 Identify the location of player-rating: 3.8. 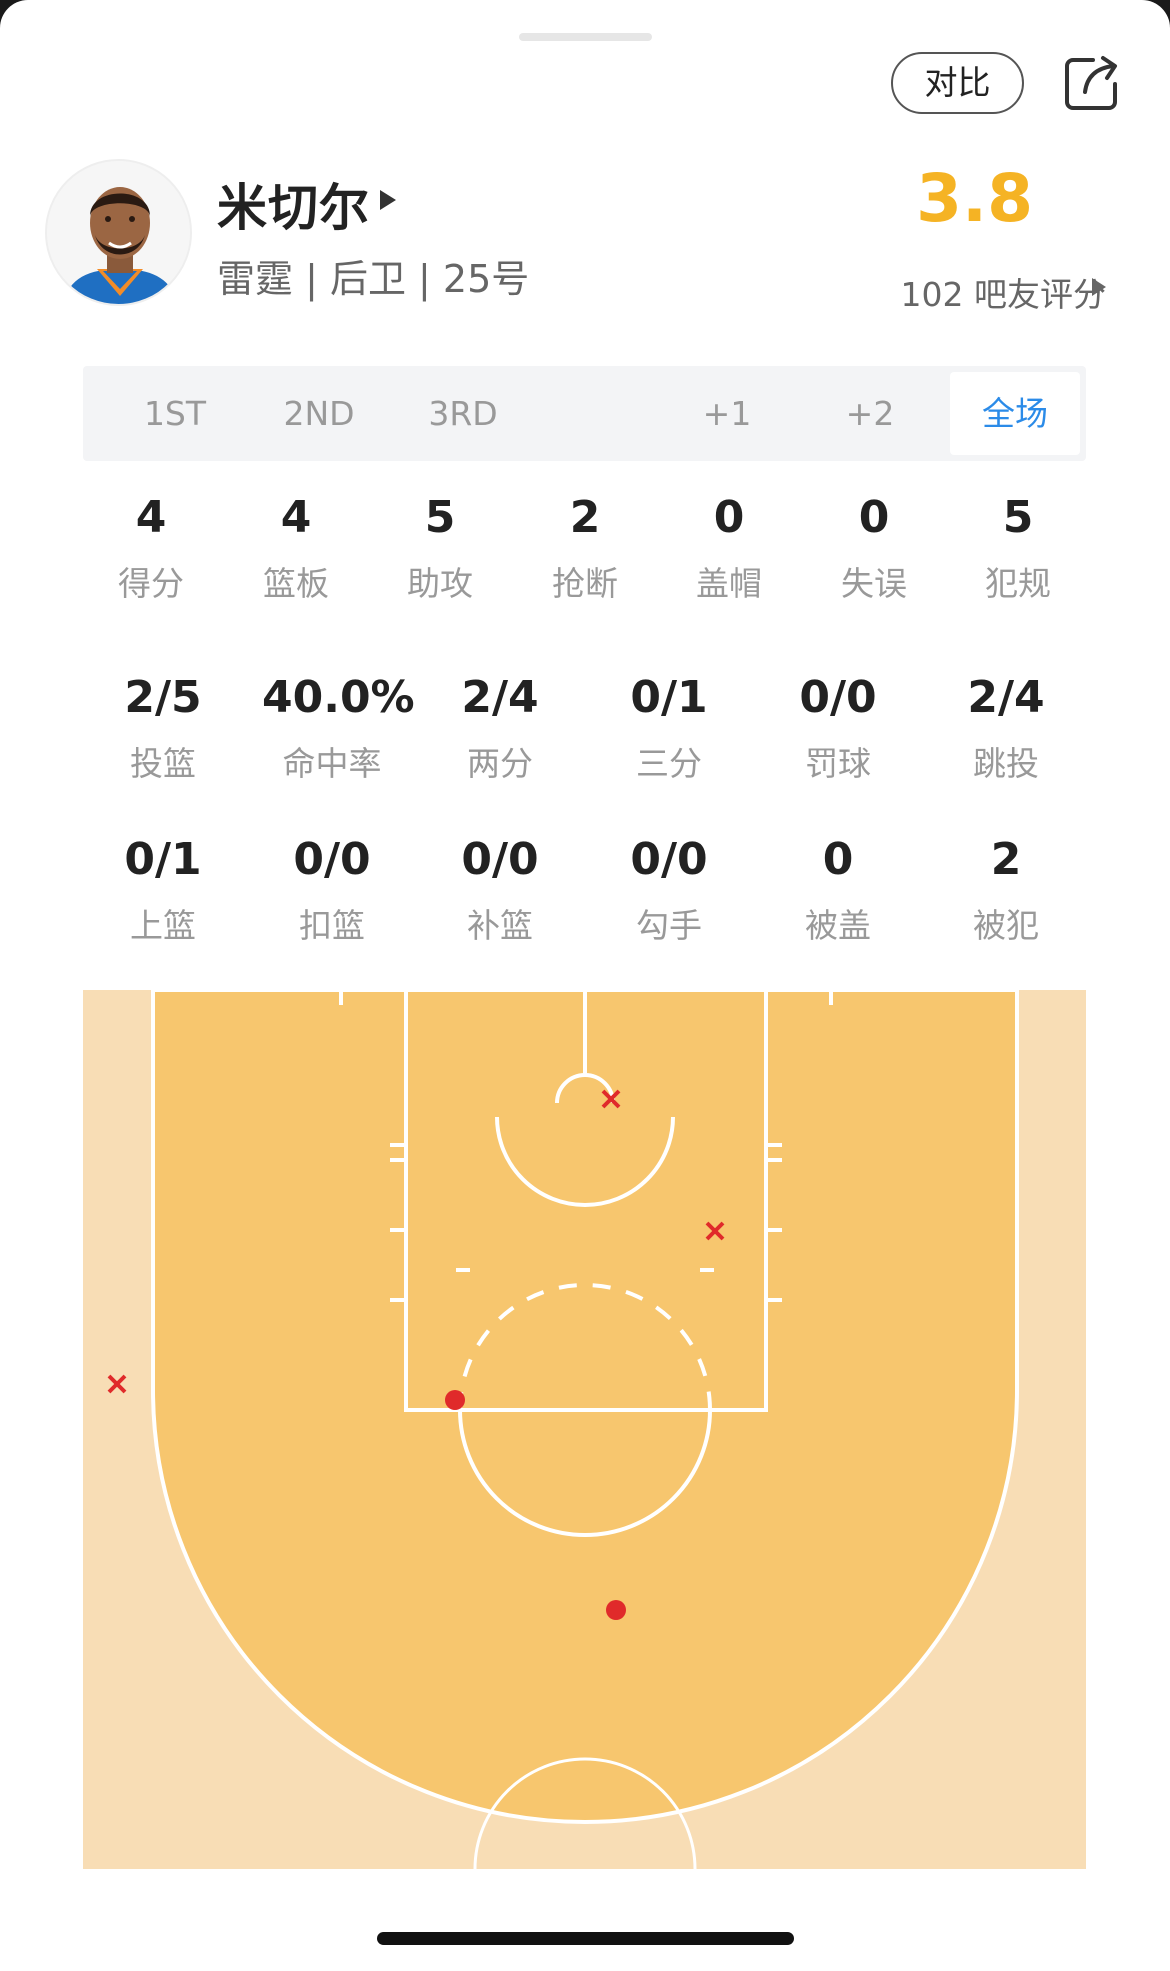
(974, 198).